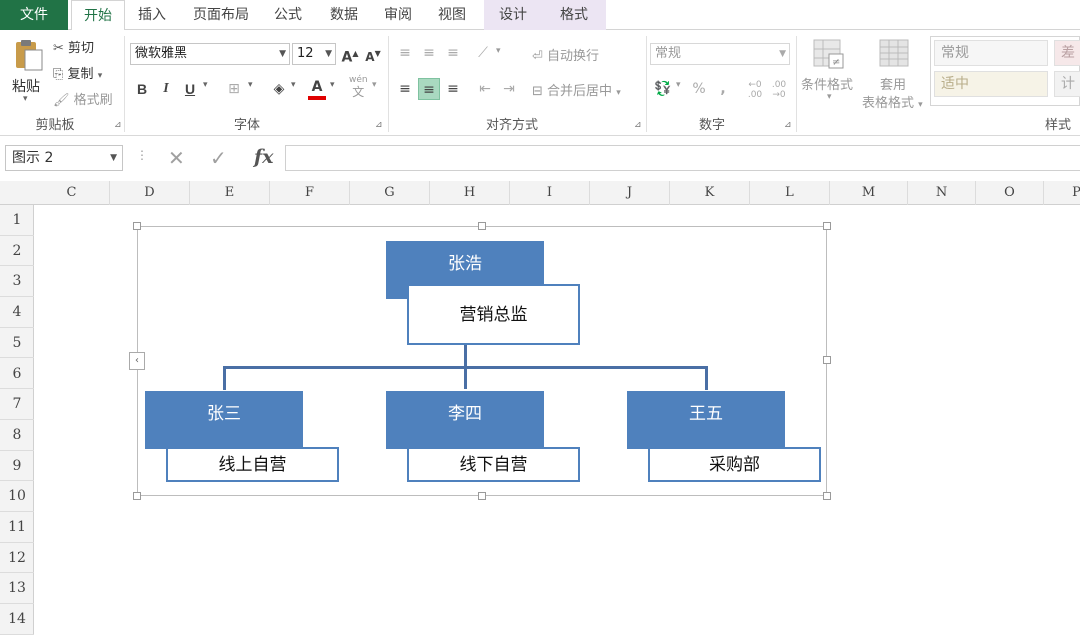  What do you see at coordinates (485, 89) in the screenshot?
I see `decrease-indent-icon: ⇤` at bounding box center [485, 89].